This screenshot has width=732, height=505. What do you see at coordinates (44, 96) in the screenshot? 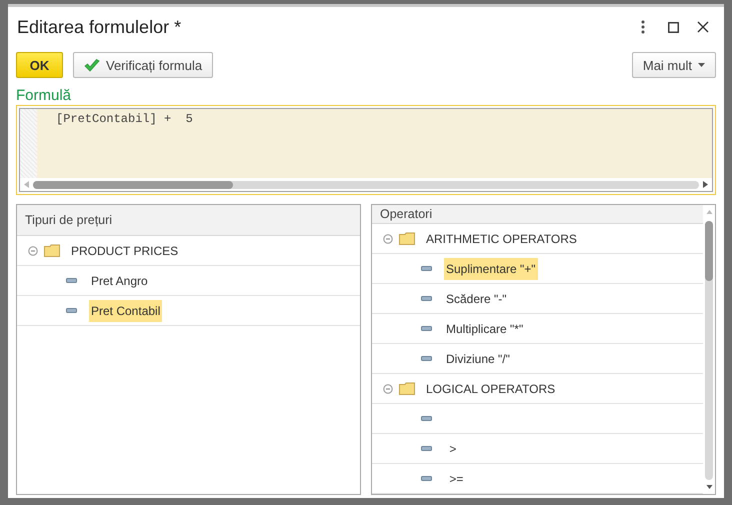
I see `formula-label: Formulă` at bounding box center [44, 96].